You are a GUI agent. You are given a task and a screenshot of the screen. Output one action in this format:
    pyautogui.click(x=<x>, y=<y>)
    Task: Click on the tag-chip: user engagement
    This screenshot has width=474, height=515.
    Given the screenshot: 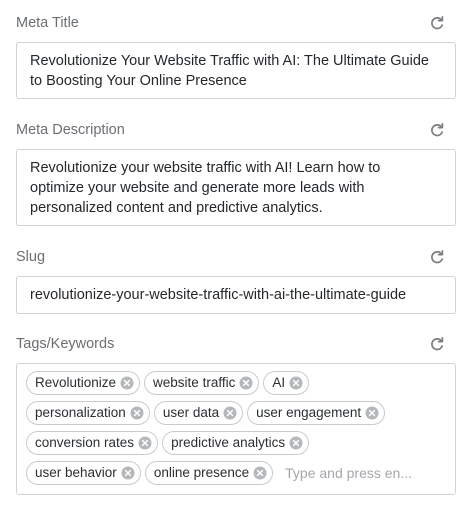 What is the action you would take?
    pyautogui.click(x=316, y=413)
    